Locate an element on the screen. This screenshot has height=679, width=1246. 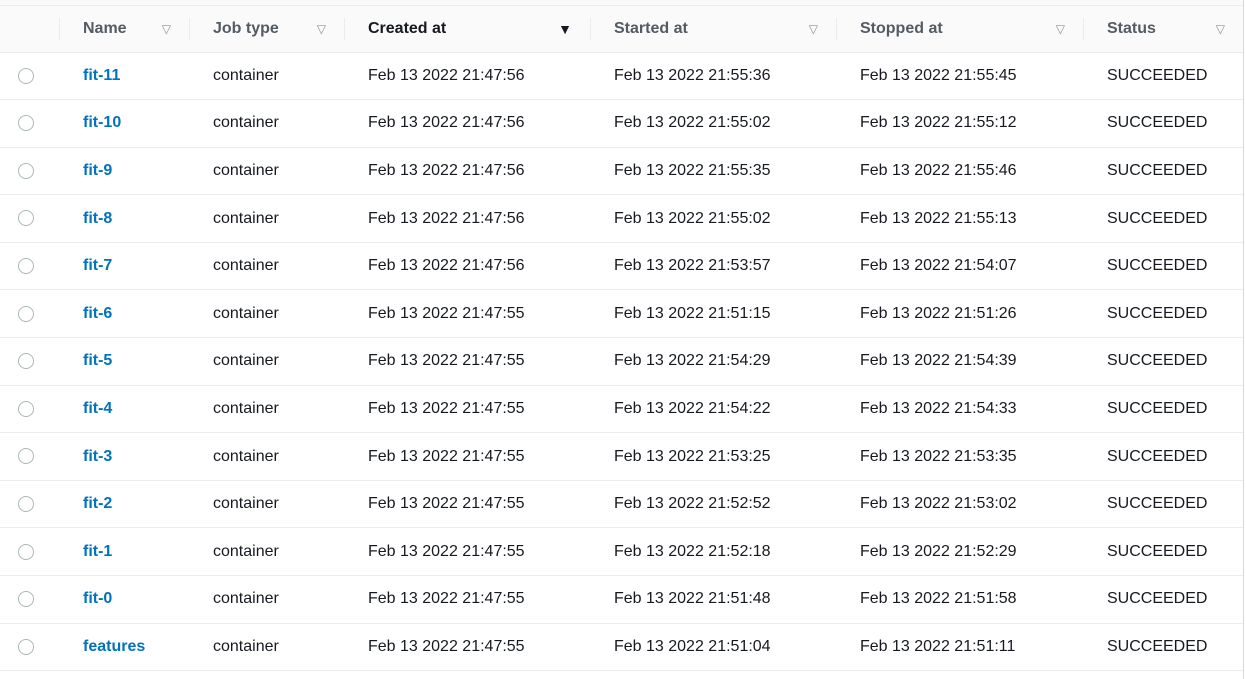
column-header-created-at: Created at ▼ is located at coordinates (467, 29).